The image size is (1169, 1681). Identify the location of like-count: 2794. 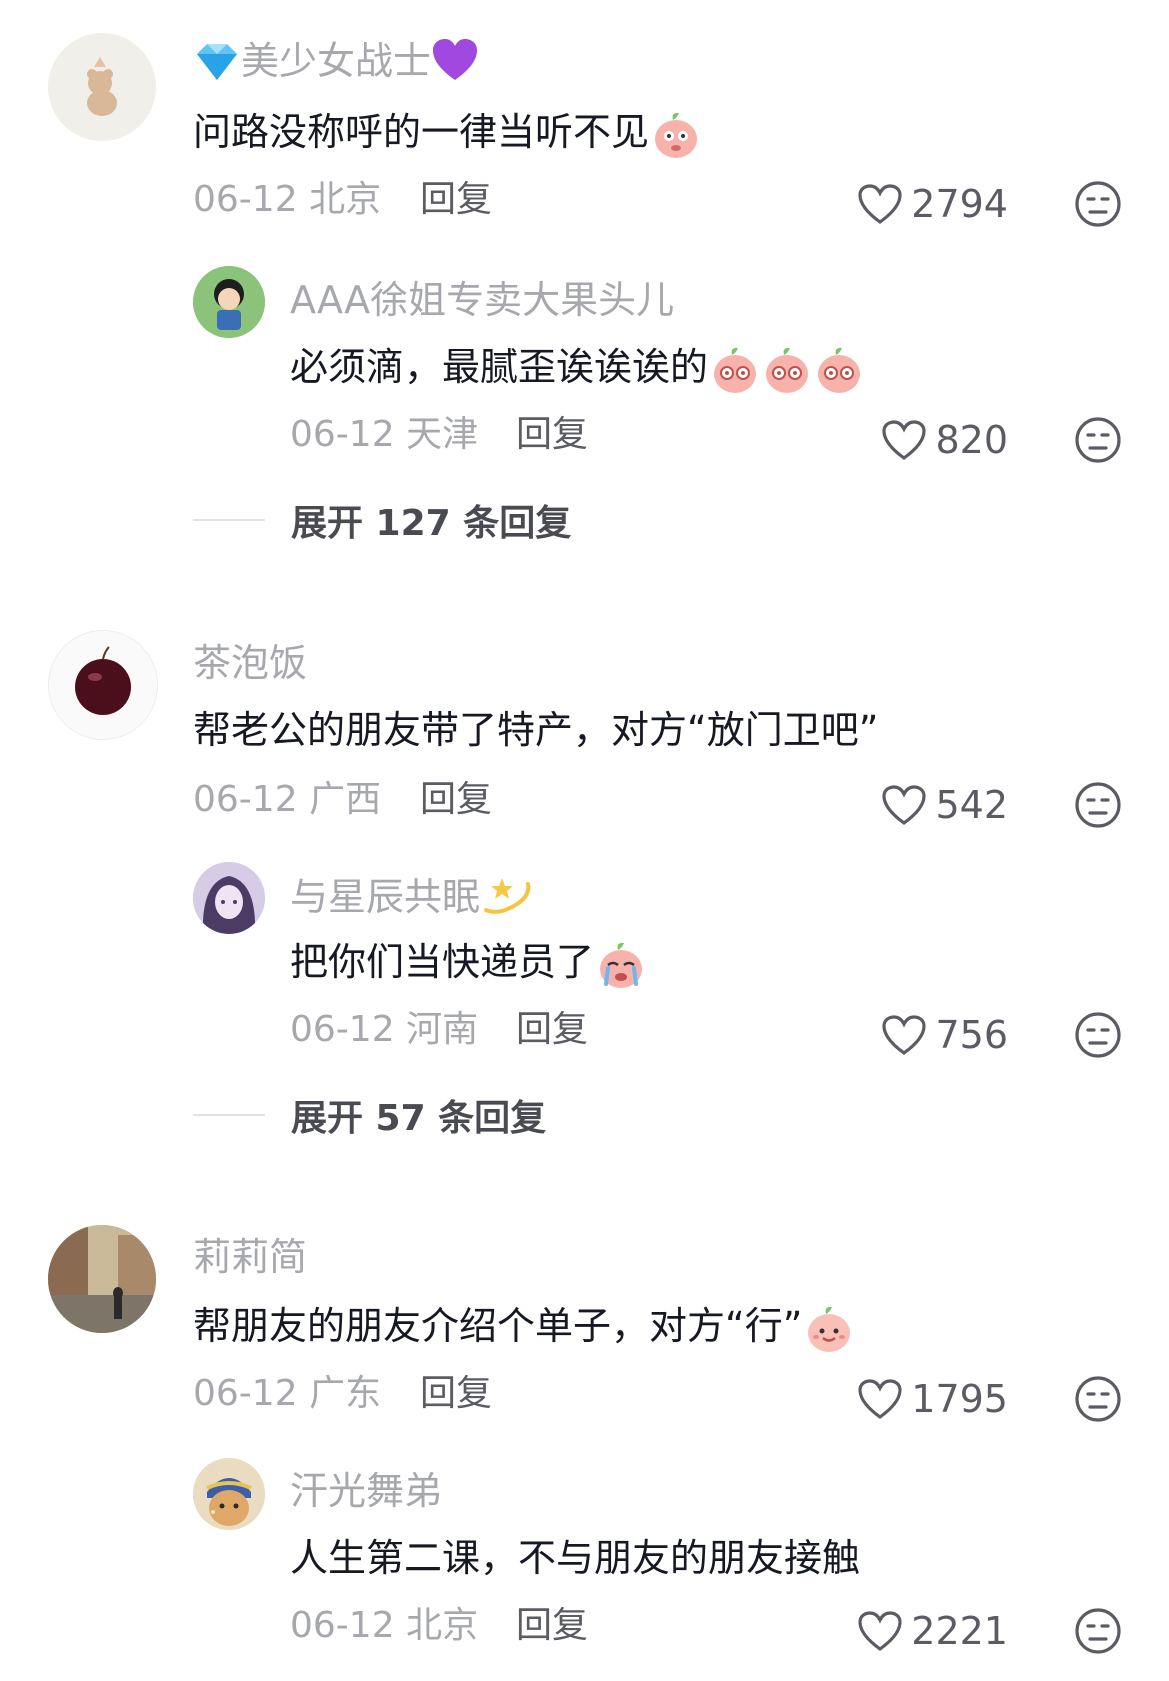
(959, 204).